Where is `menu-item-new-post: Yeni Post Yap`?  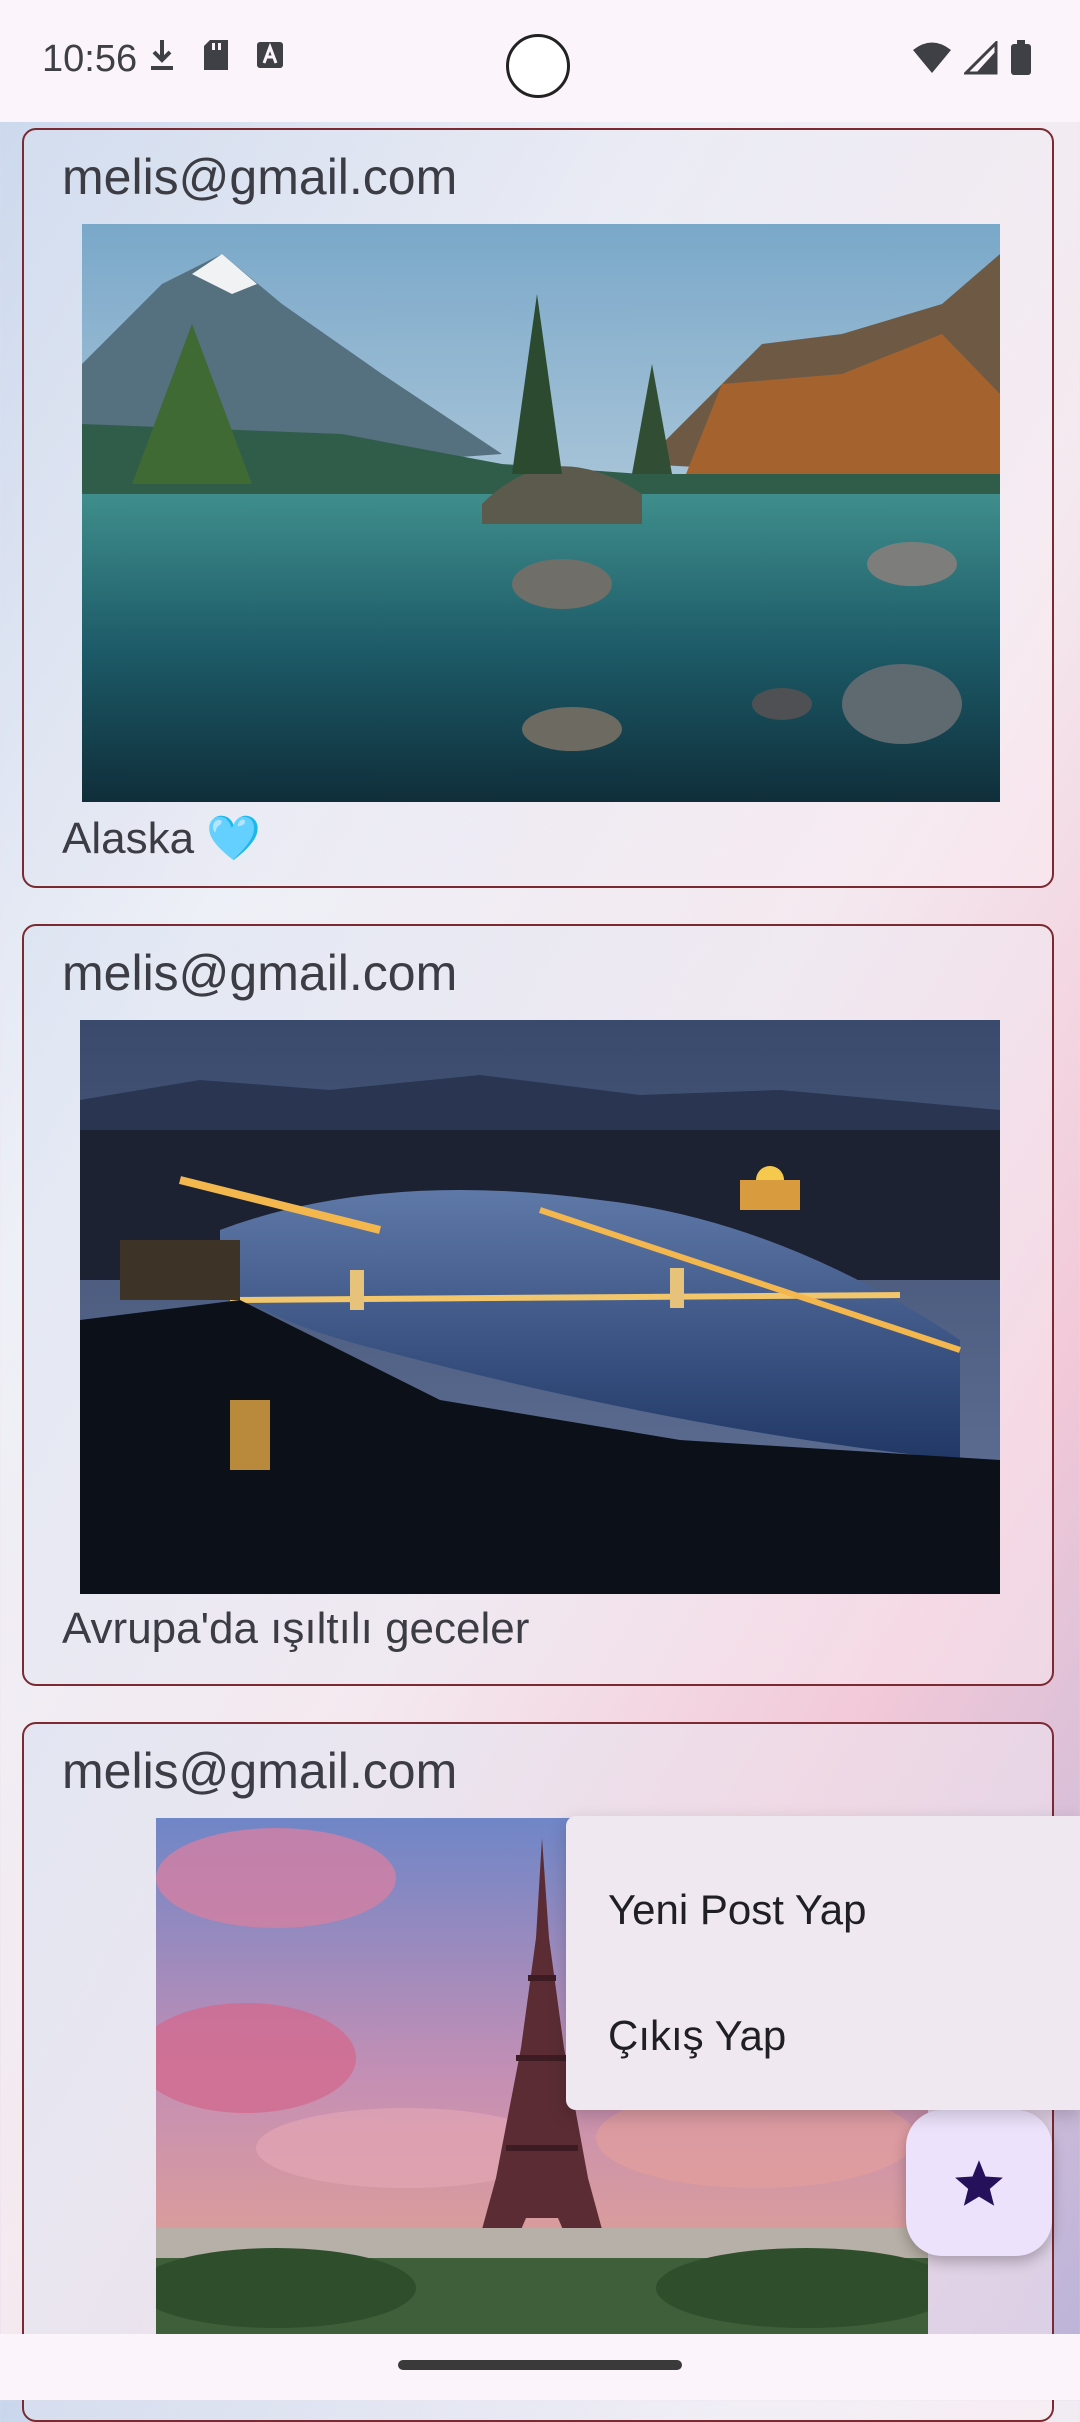 menu-item-new-post: Yeni Post Yap is located at coordinates (737, 1910).